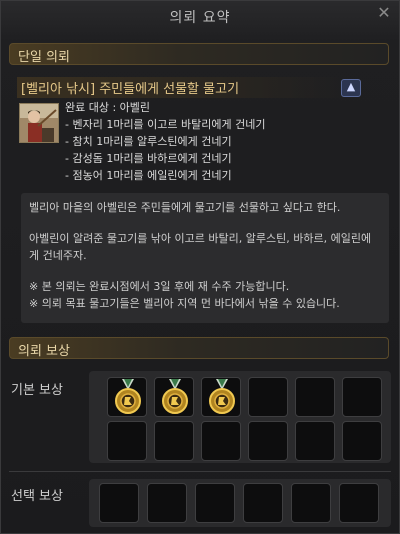  What do you see at coordinates (240, 503) in the screenshot?
I see `select-reward-slots` at bounding box center [240, 503].